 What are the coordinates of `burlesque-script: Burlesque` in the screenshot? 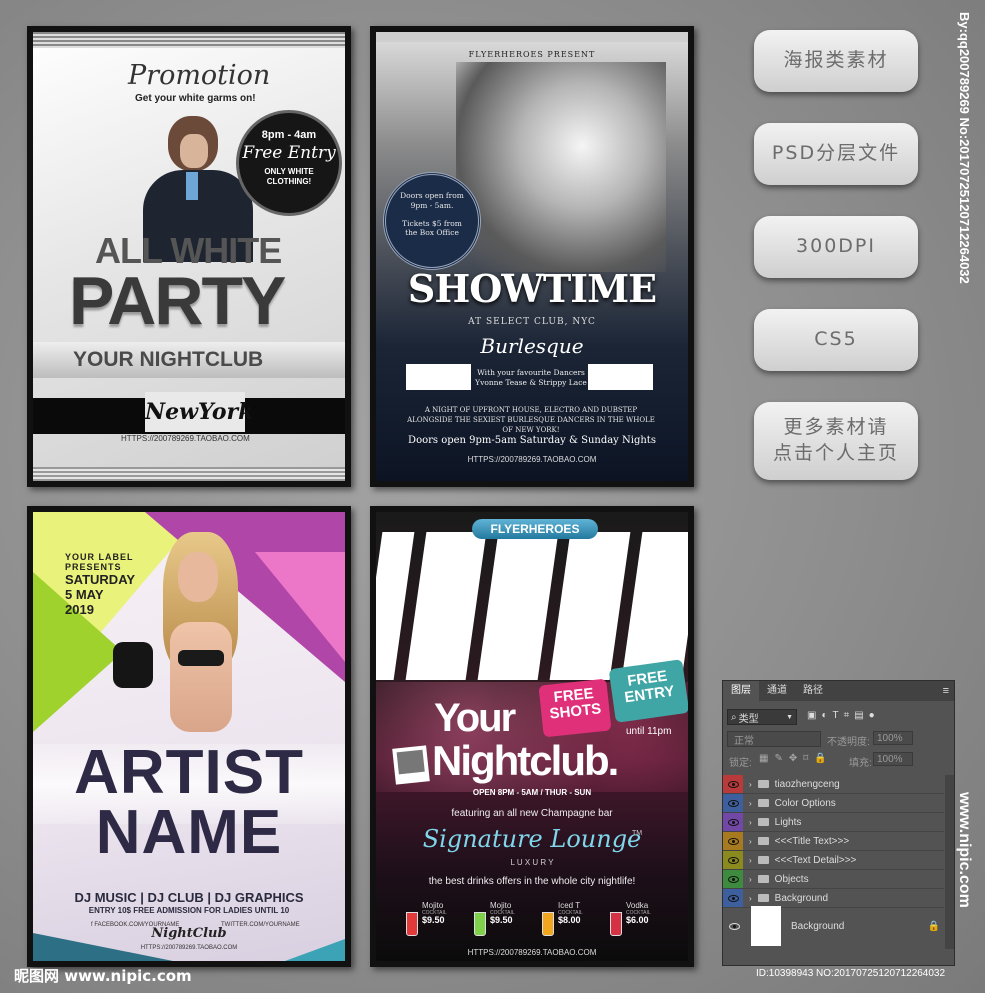 It's located at (532, 346).